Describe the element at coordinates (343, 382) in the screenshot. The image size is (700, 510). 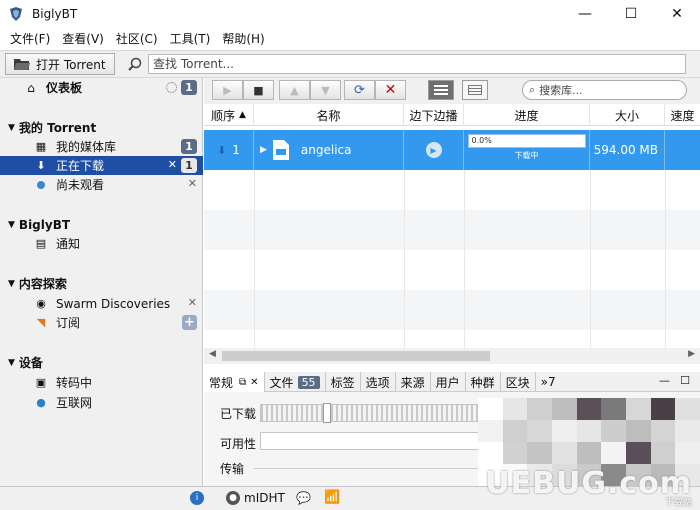
I see `tab-tags: 标签` at that location.